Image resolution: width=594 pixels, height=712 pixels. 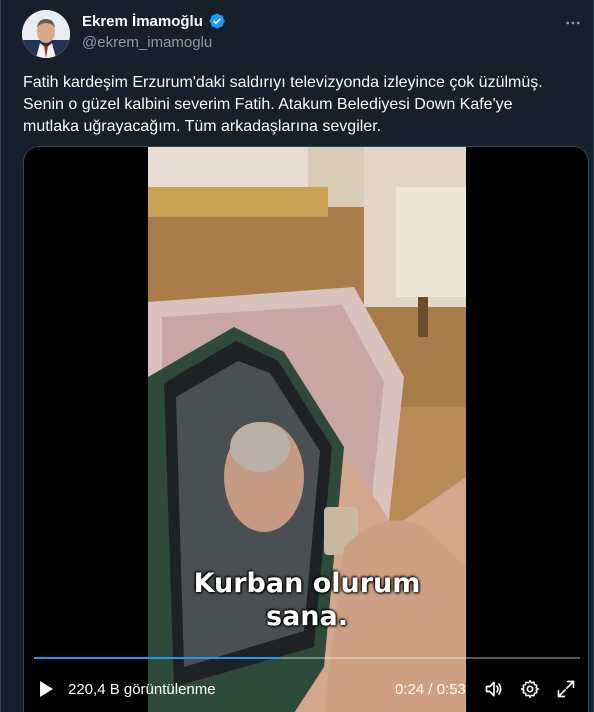 What do you see at coordinates (307, 583) in the screenshot?
I see `video-caption-line-1: Kurban olurum` at bounding box center [307, 583].